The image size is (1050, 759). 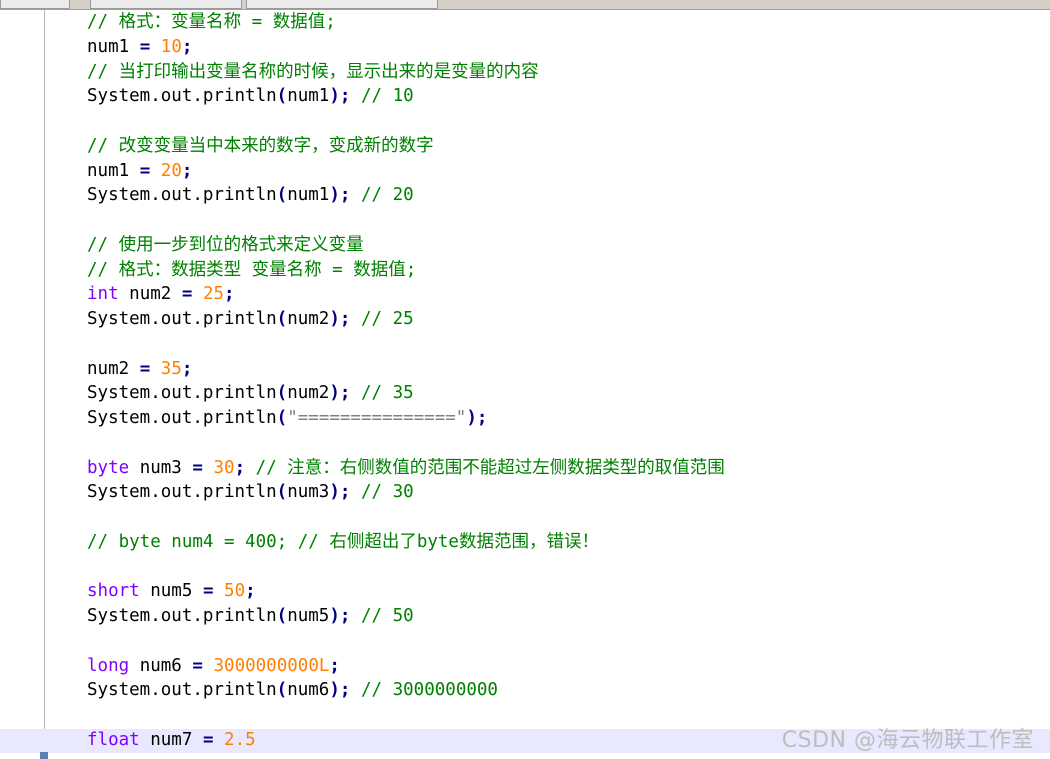 What do you see at coordinates (44, 755) in the screenshot?
I see `fold-marker-icon` at bounding box center [44, 755].